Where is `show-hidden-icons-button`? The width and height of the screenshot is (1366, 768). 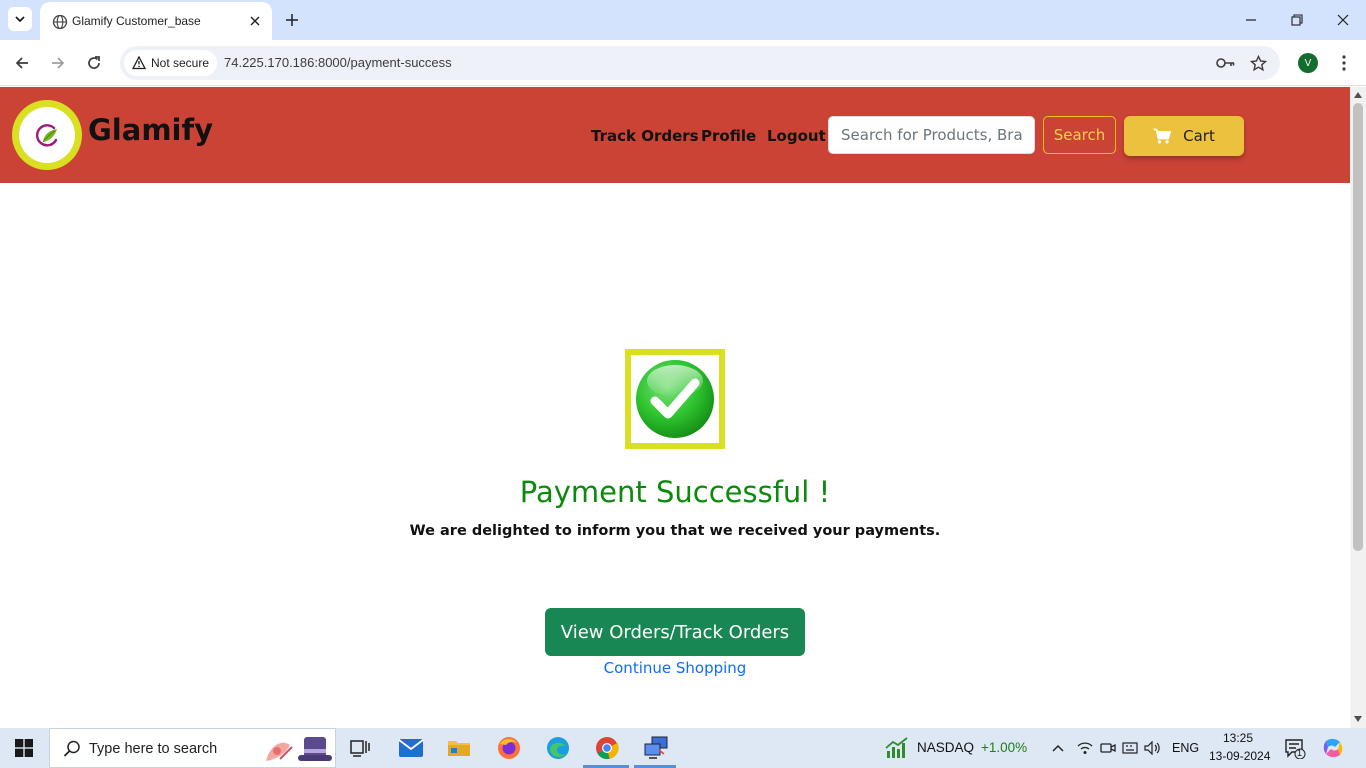
show-hidden-icons-button is located at coordinates (1058, 748).